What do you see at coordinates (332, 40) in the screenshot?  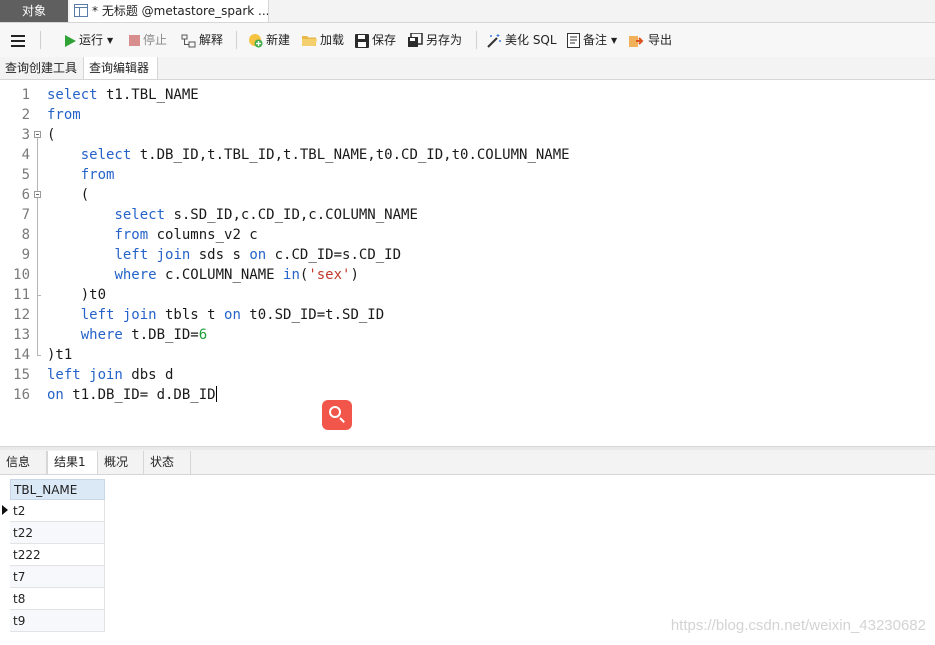 I see `load-label: 加载` at bounding box center [332, 40].